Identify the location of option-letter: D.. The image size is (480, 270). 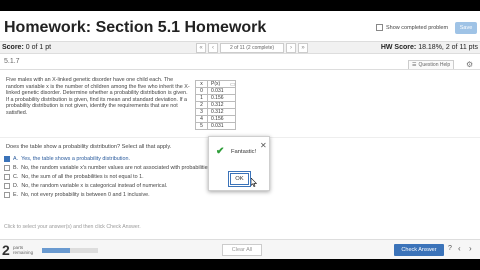
(16, 185).